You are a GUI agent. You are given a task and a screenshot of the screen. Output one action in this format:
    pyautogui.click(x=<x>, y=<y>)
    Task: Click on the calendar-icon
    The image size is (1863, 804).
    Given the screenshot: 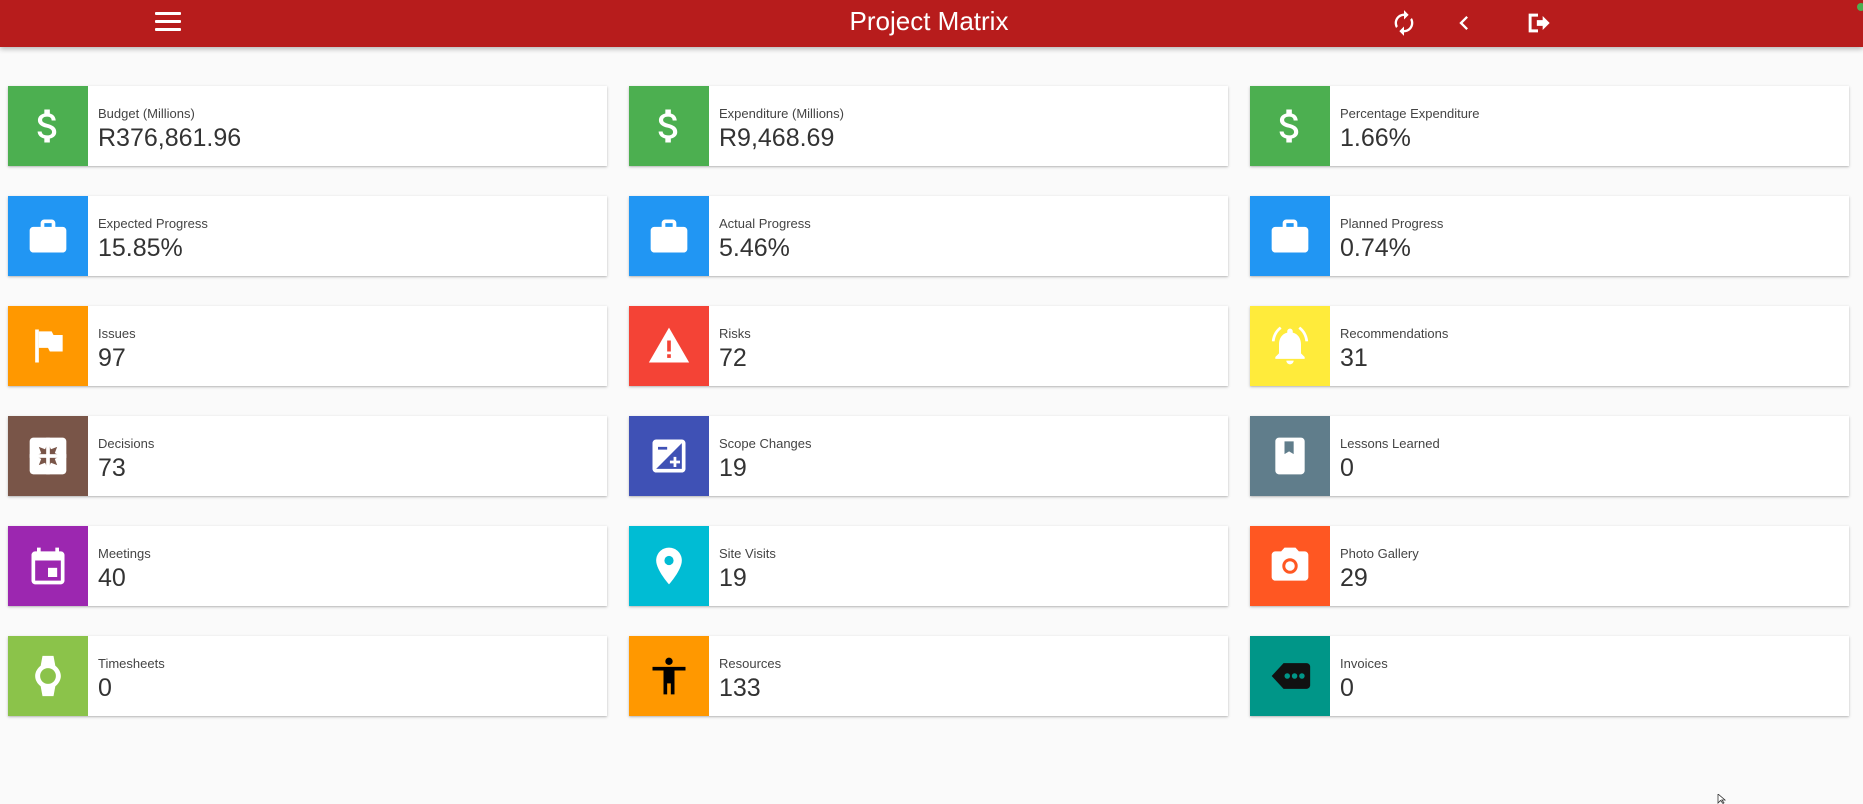 What is the action you would take?
    pyautogui.click(x=48, y=566)
    